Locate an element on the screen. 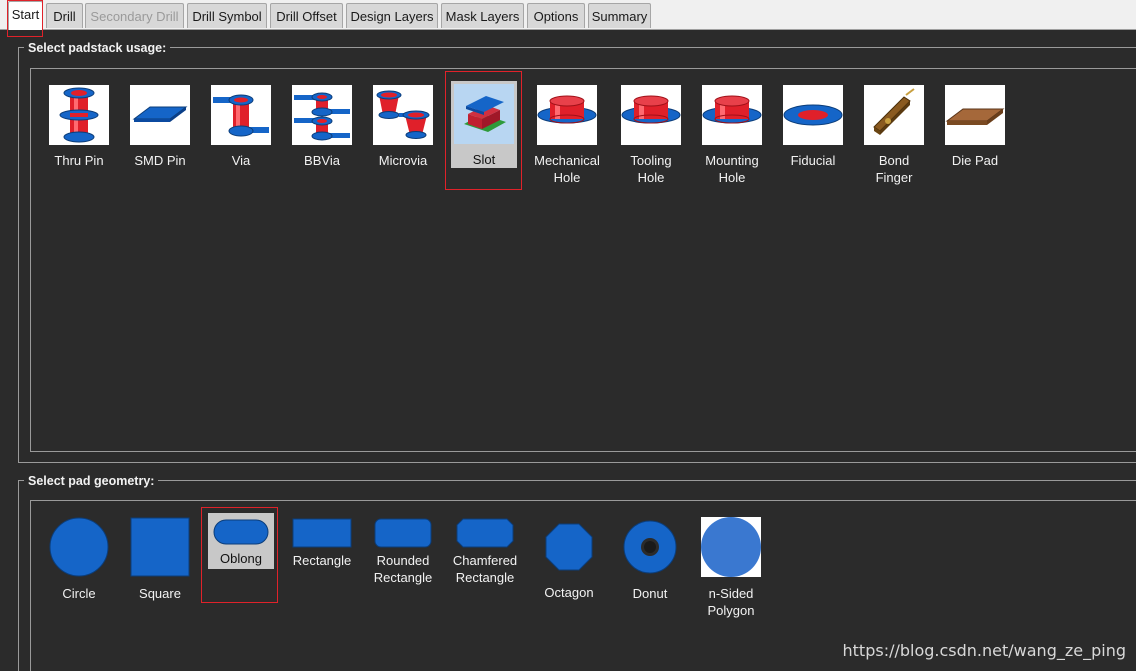  geometry-label: Chamfered Rectangle is located at coordinates (485, 569).